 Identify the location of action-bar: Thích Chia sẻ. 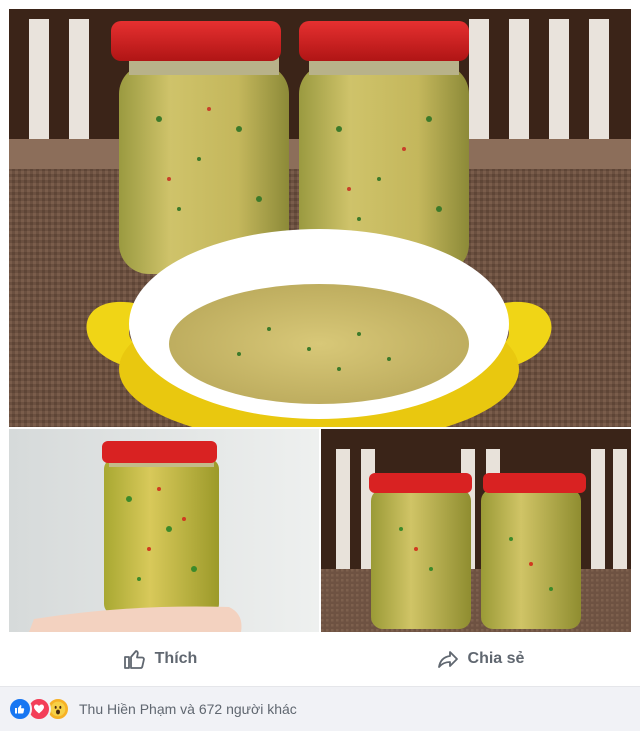
(320, 659).